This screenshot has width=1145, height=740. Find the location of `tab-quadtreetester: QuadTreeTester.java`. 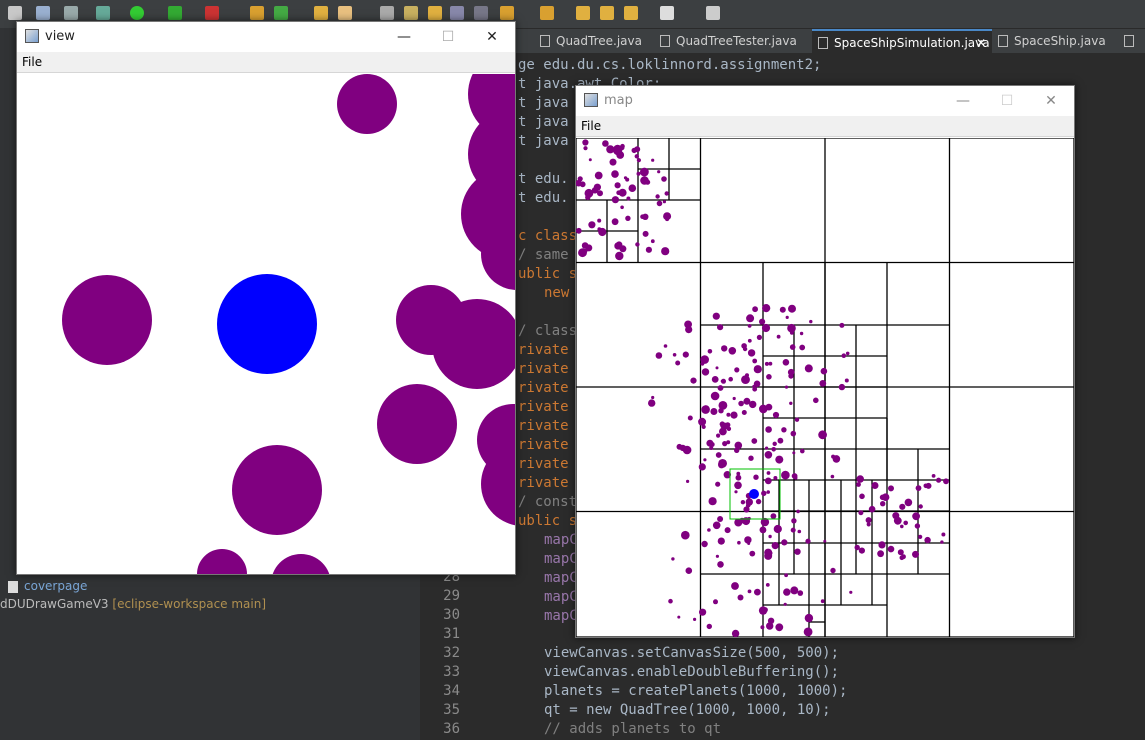

tab-quadtreetester: QuadTreeTester.java is located at coordinates (733, 41).